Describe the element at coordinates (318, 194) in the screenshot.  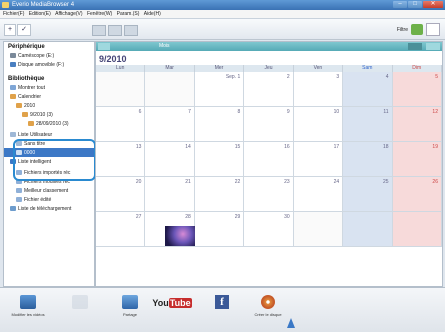
I see `calendar-day-cell: 24` at that location.